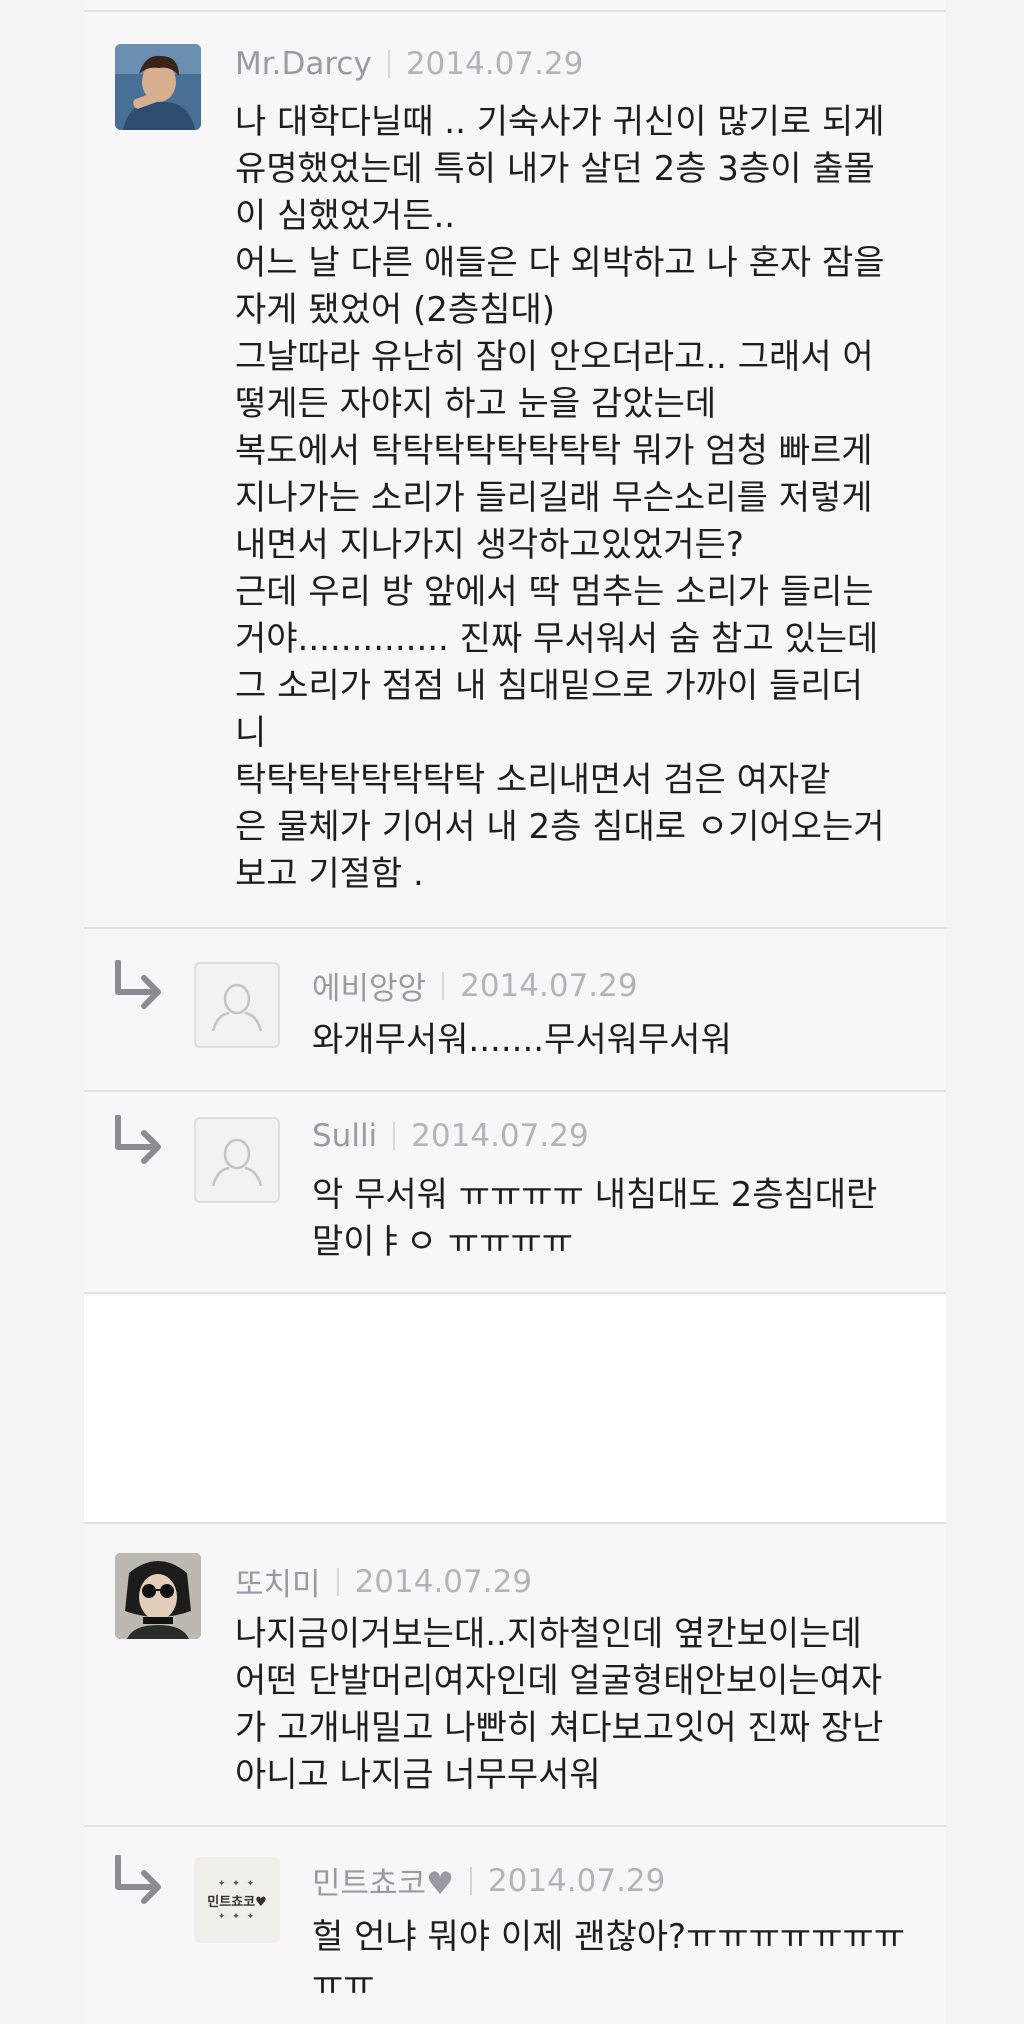 The height and width of the screenshot is (2024, 1024). I want to click on comment-author: 또치미, so click(278, 1581).